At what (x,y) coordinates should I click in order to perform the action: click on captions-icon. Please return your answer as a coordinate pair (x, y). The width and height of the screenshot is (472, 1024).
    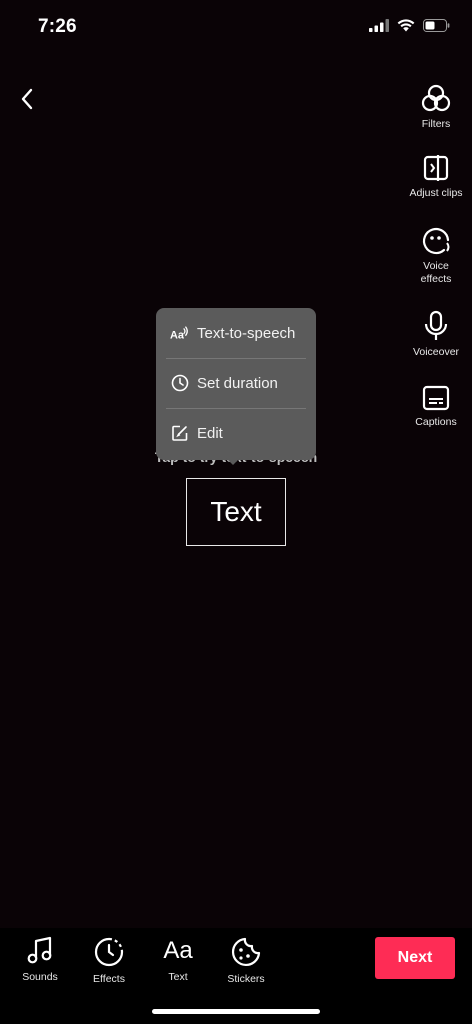
    Looking at the image, I should click on (436, 398).